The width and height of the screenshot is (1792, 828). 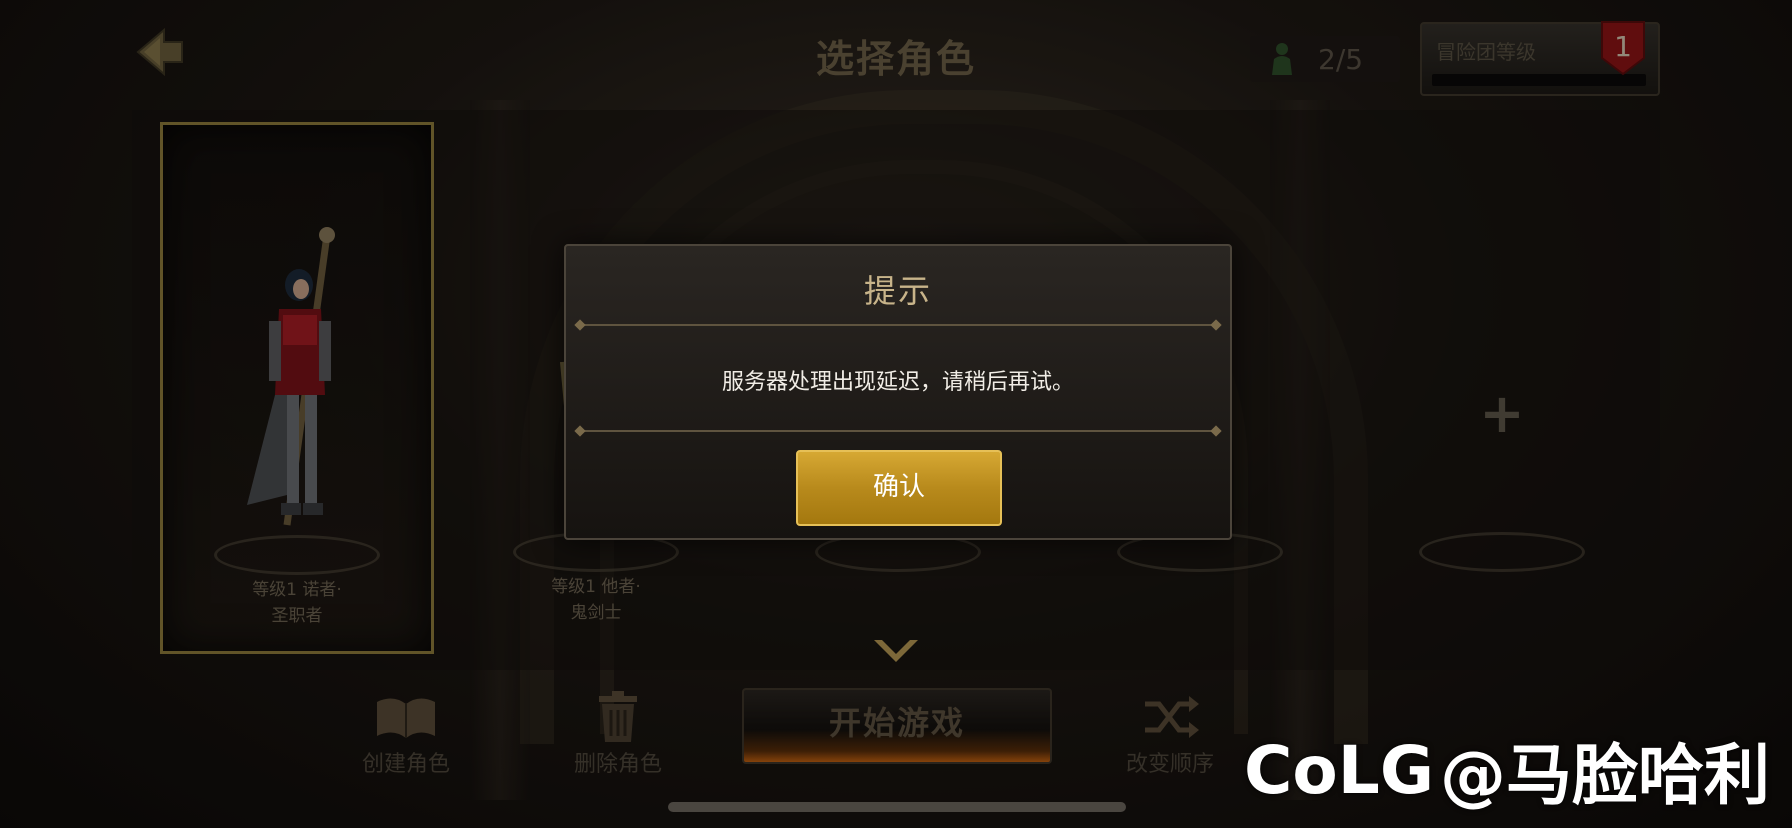 I want to click on dialog-message: 服务器处理出现延迟，请稍后再试。, so click(x=897, y=382).